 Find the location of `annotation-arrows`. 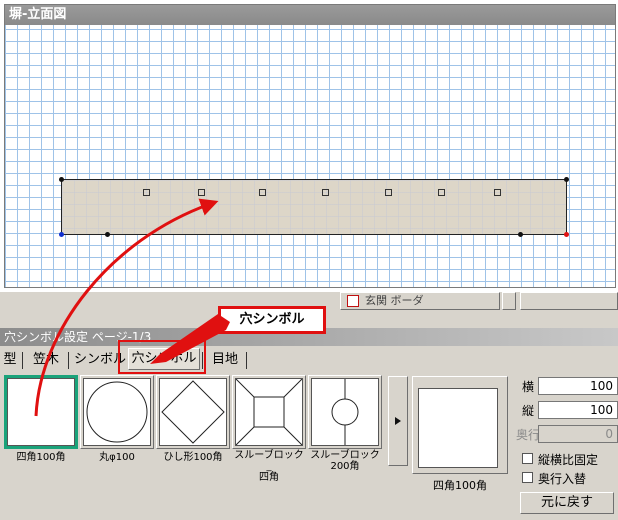

annotation-arrows is located at coordinates (132, 307).